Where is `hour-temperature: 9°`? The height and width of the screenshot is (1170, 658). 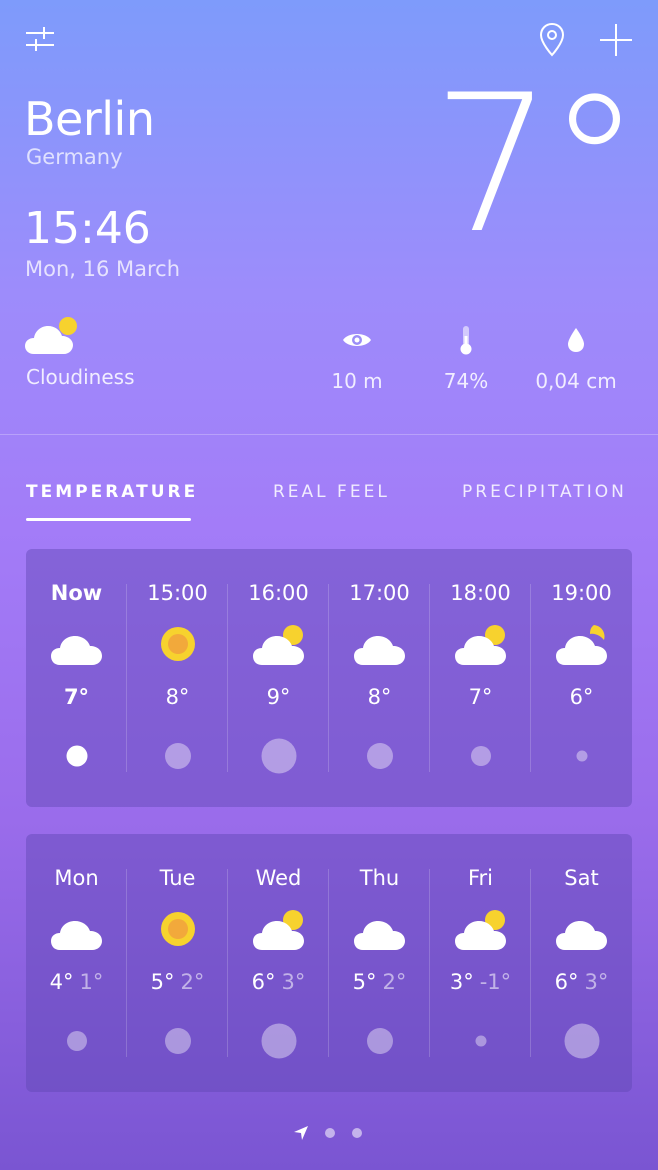
hour-temperature: 9° is located at coordinates (278, 697).